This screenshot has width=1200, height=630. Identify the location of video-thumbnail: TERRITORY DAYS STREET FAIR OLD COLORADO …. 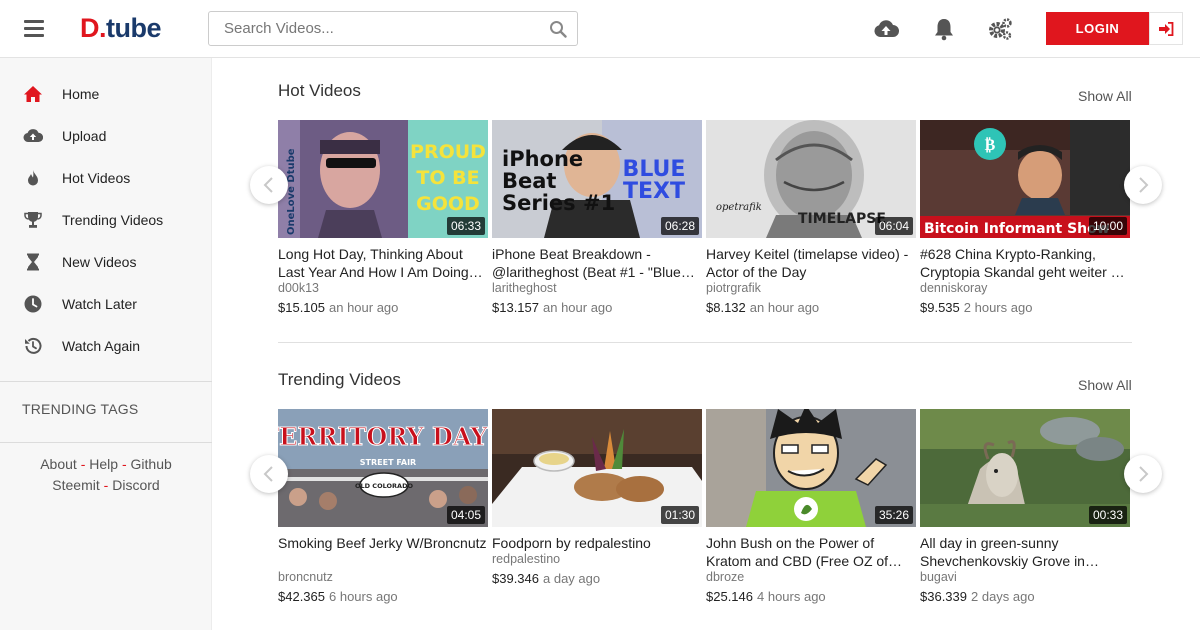
(383, 468).